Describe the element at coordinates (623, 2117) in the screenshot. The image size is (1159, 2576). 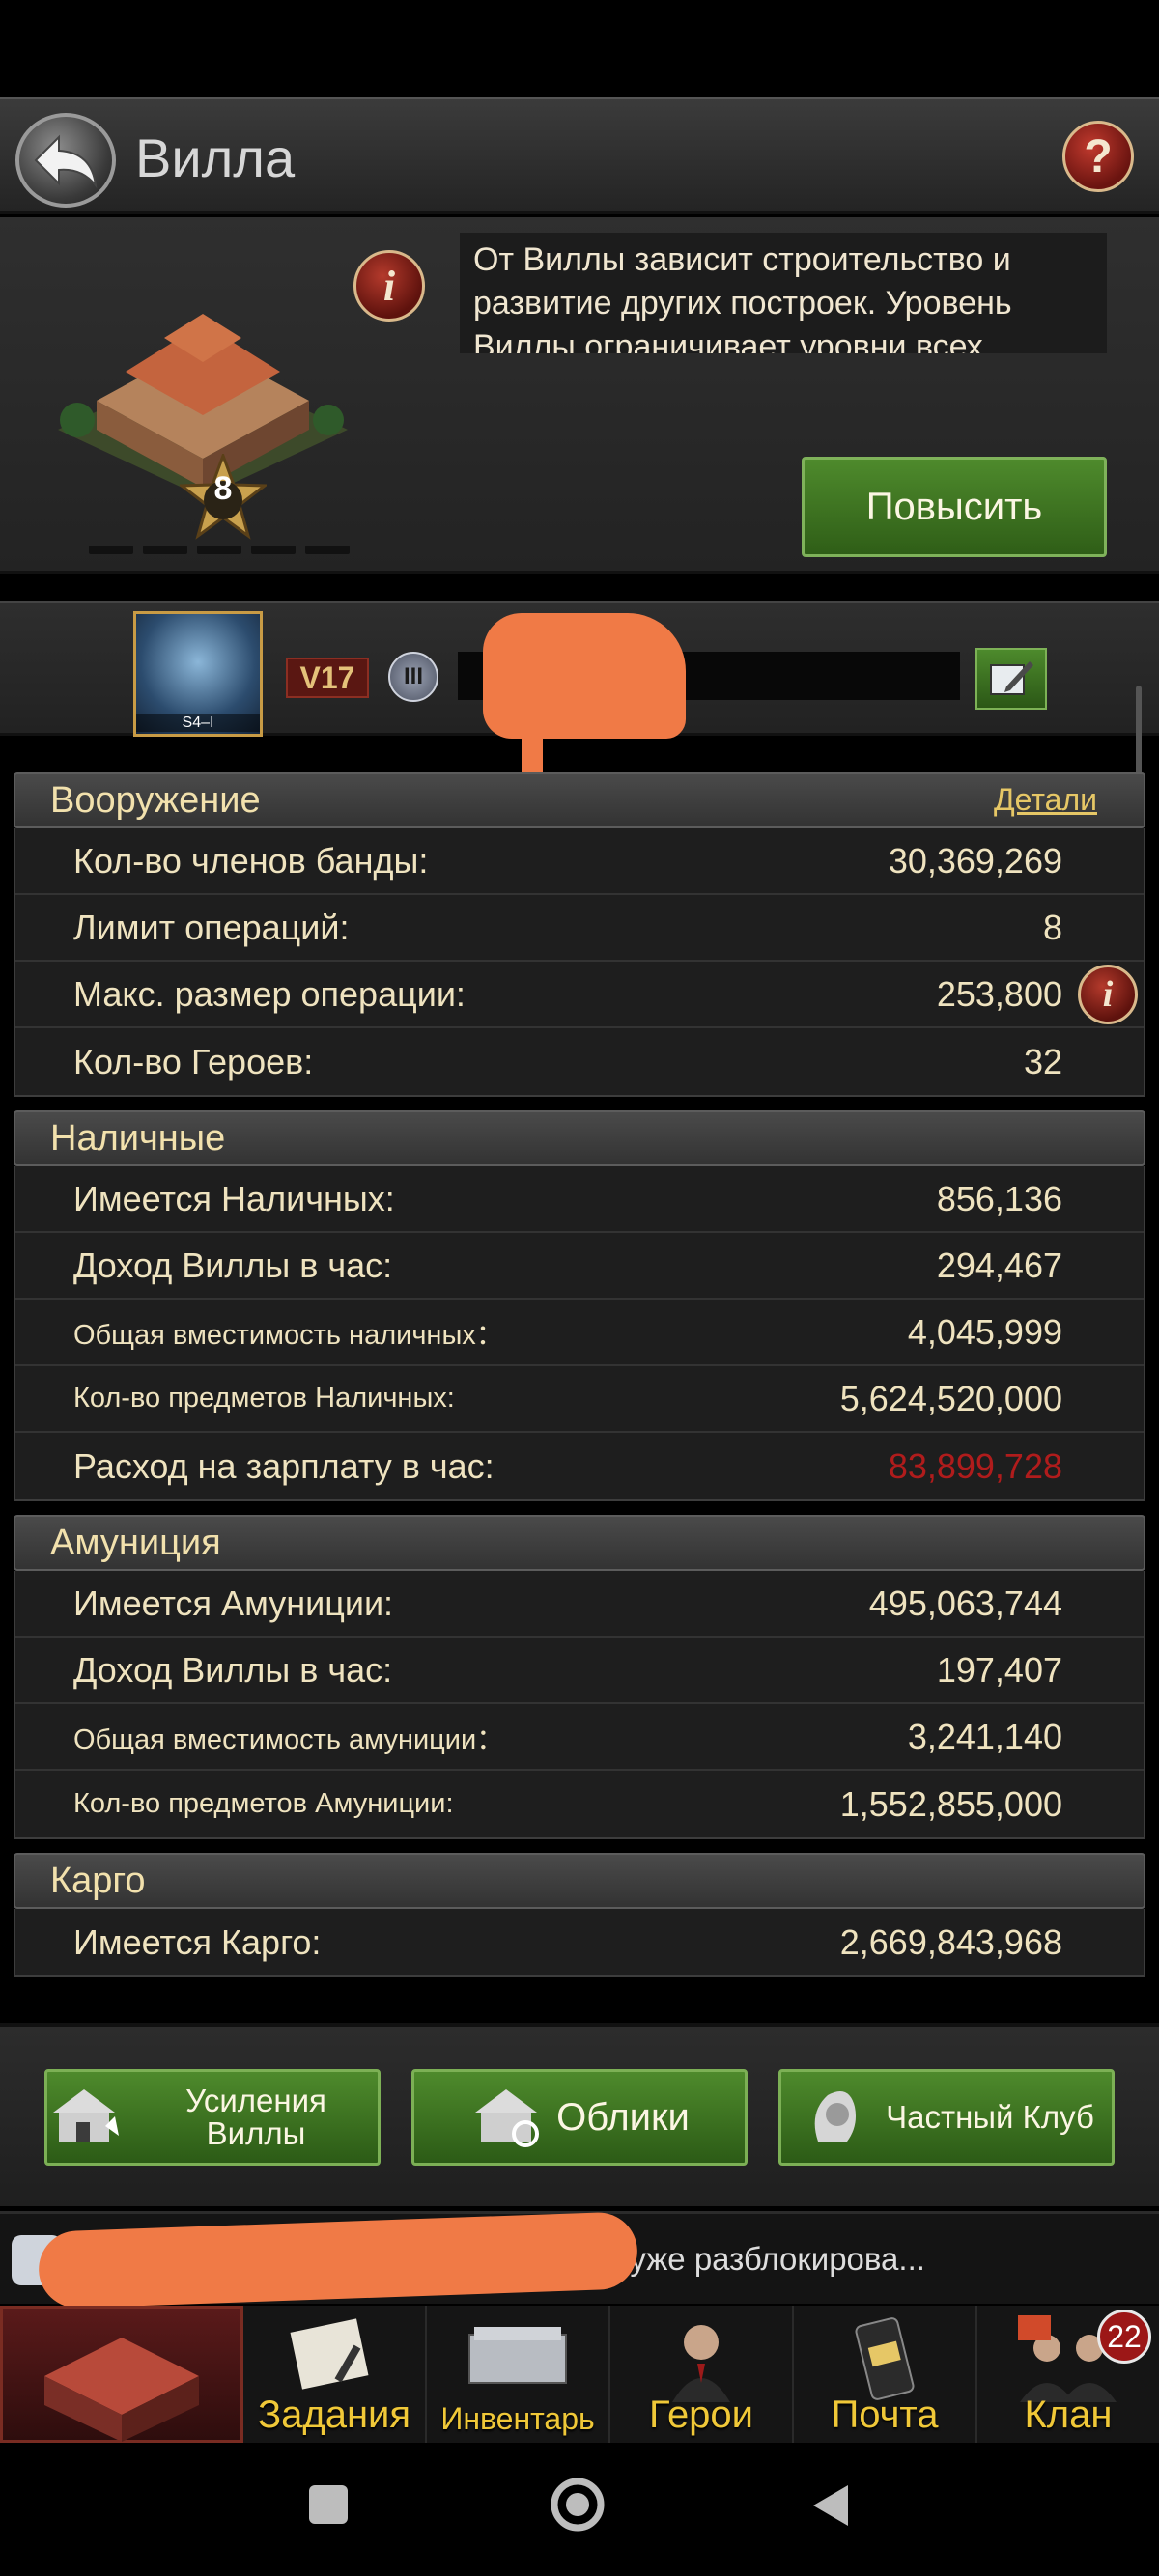
I see `action-label: Облики` at that location.